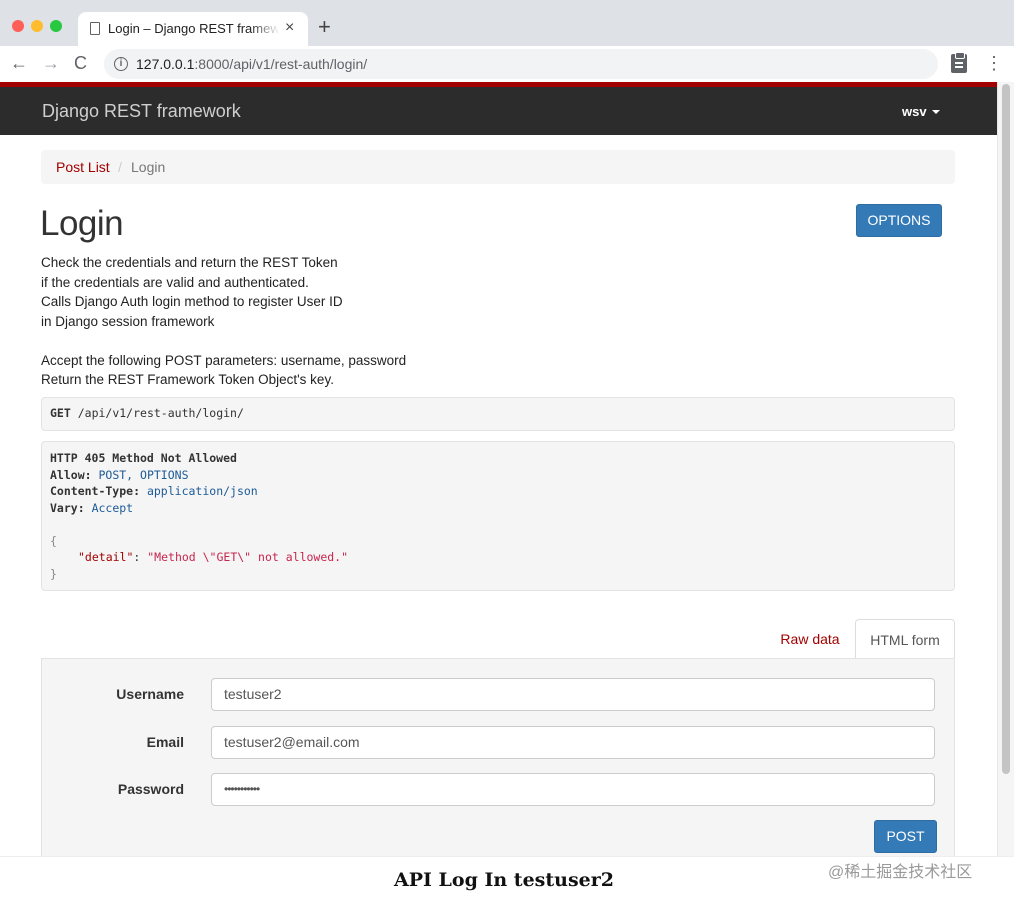 This screenshot has width=1014, height=902. Describe the element at coordinates (193, 29) in the screenshot. I see `browser-tab: Login – Django REST framework ×` at that location.